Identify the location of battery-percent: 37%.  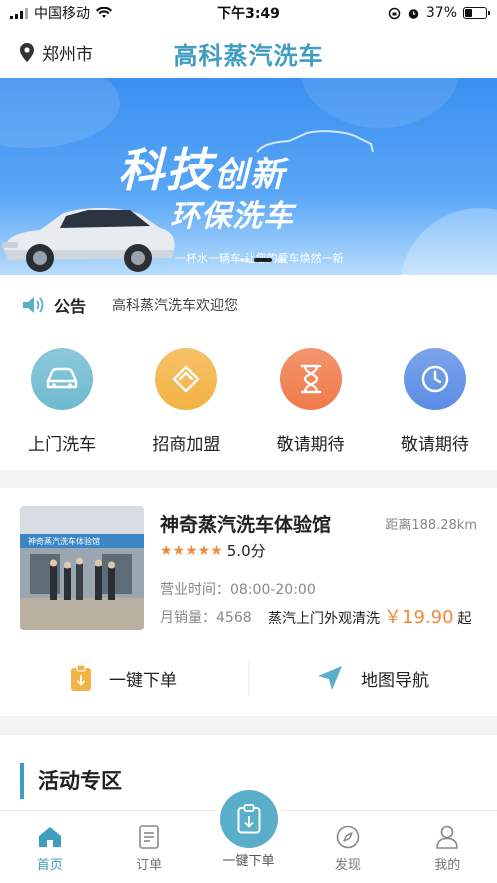
(441, 13).